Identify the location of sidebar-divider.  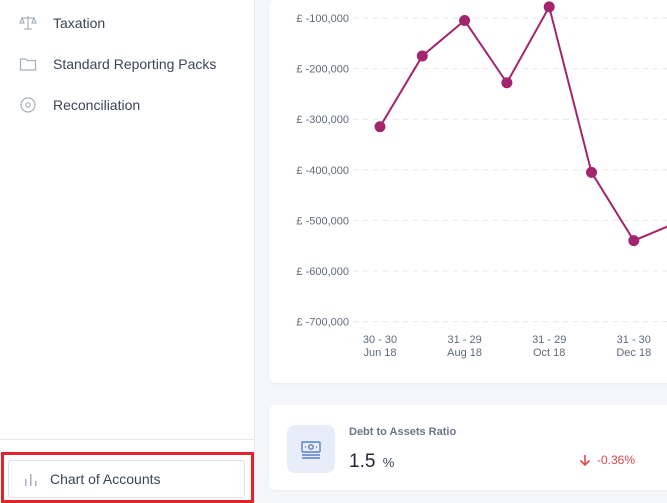
(127, 439).